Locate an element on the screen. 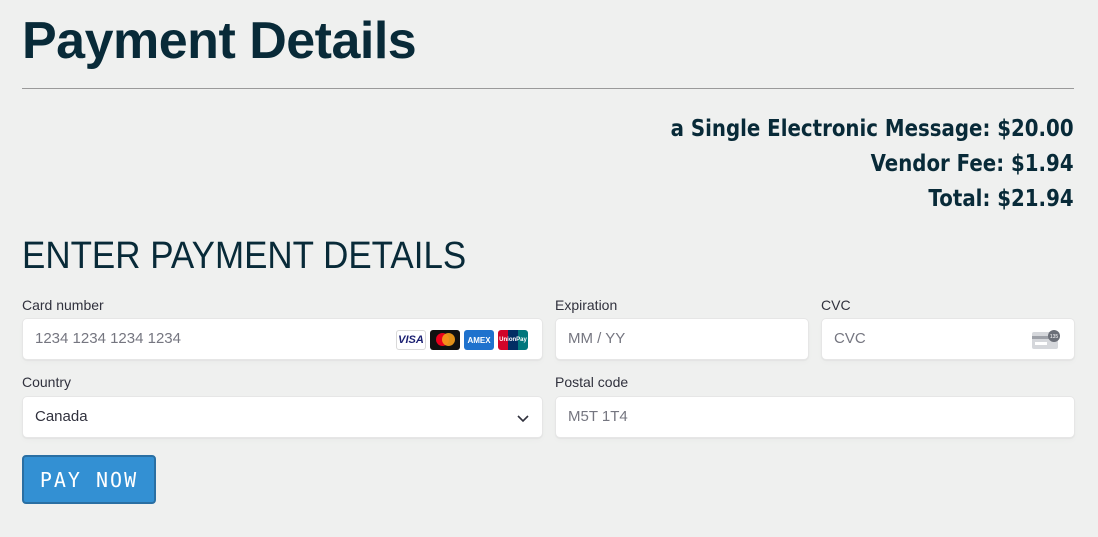 The image size is (1098, 537). mastercard-icon is located at coordinates (445, 340).